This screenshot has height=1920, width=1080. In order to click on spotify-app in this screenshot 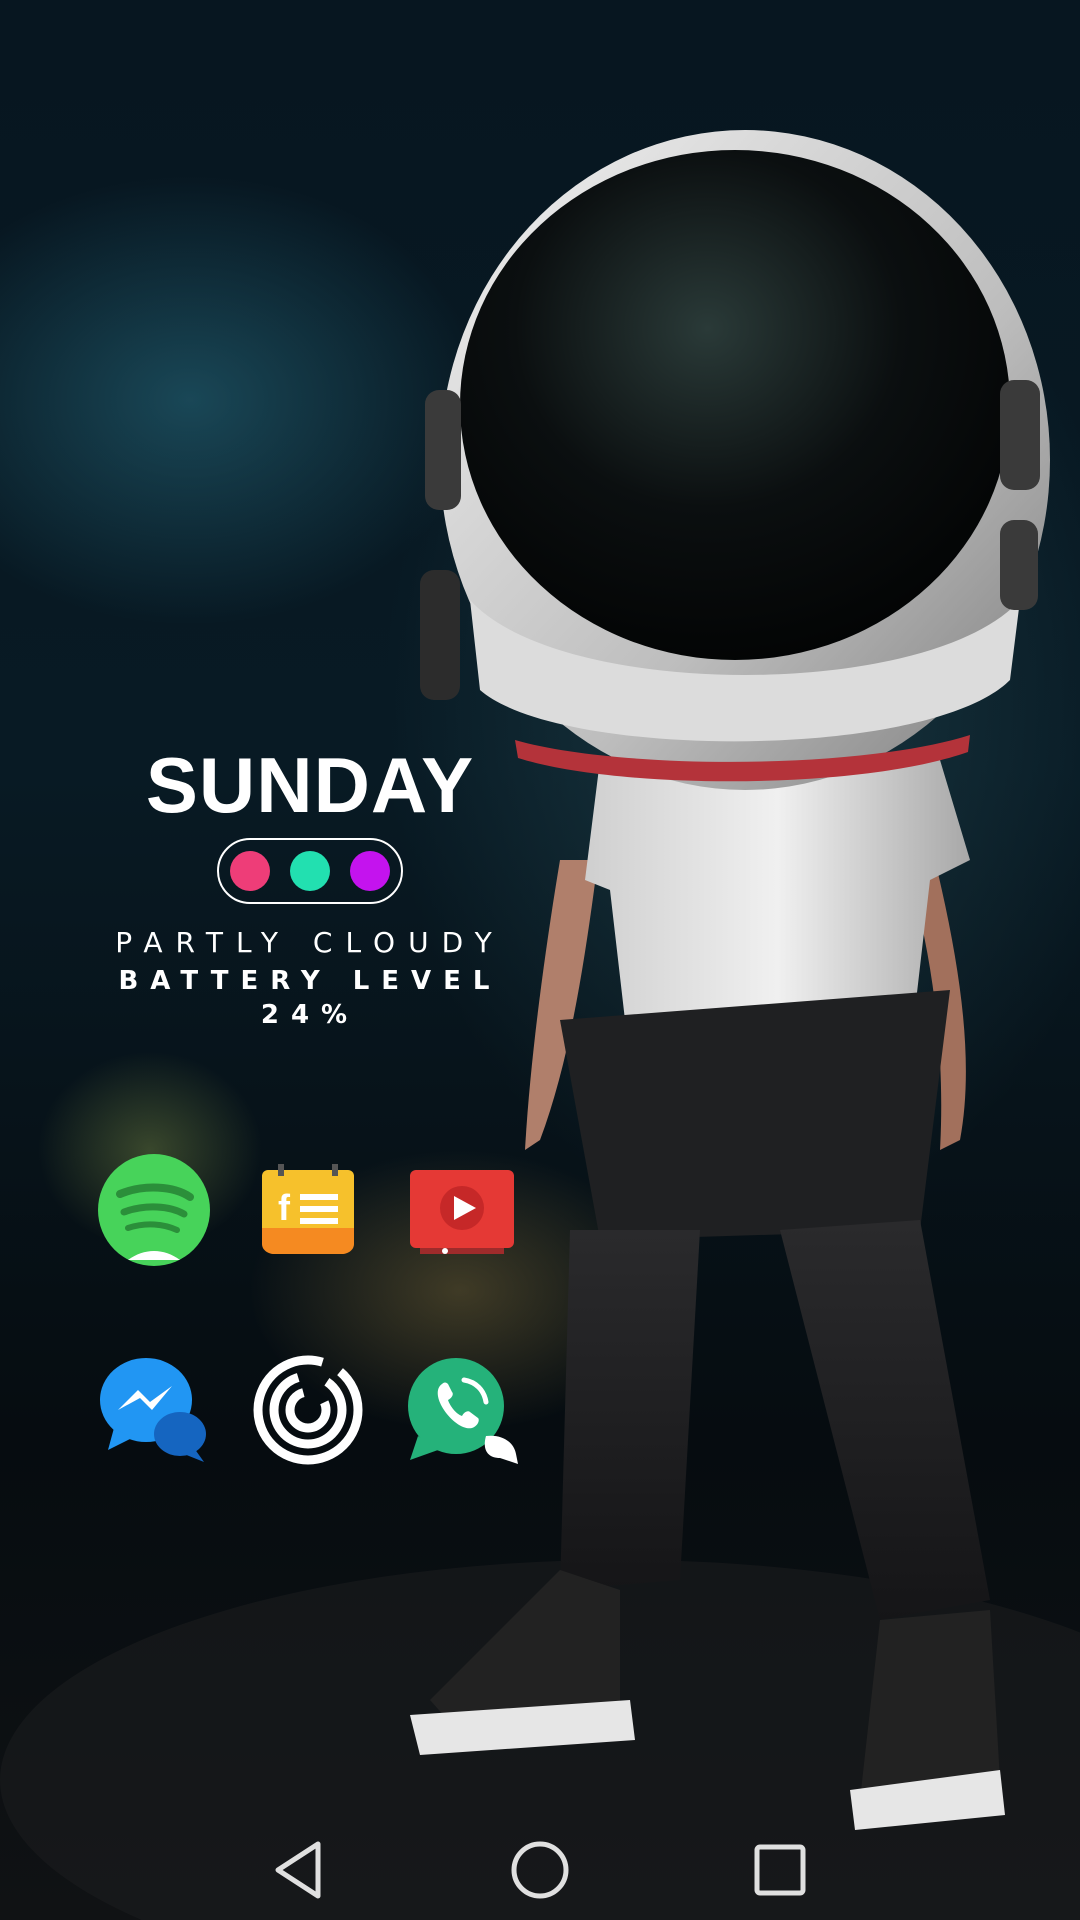, I will do `click(154, 1210)`.